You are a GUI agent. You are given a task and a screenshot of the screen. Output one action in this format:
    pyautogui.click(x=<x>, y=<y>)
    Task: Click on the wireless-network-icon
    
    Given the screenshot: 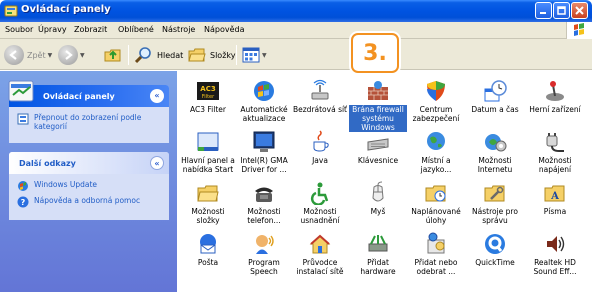 What is the action you would take?
    pyautogui.click(x=320, y=89)
    